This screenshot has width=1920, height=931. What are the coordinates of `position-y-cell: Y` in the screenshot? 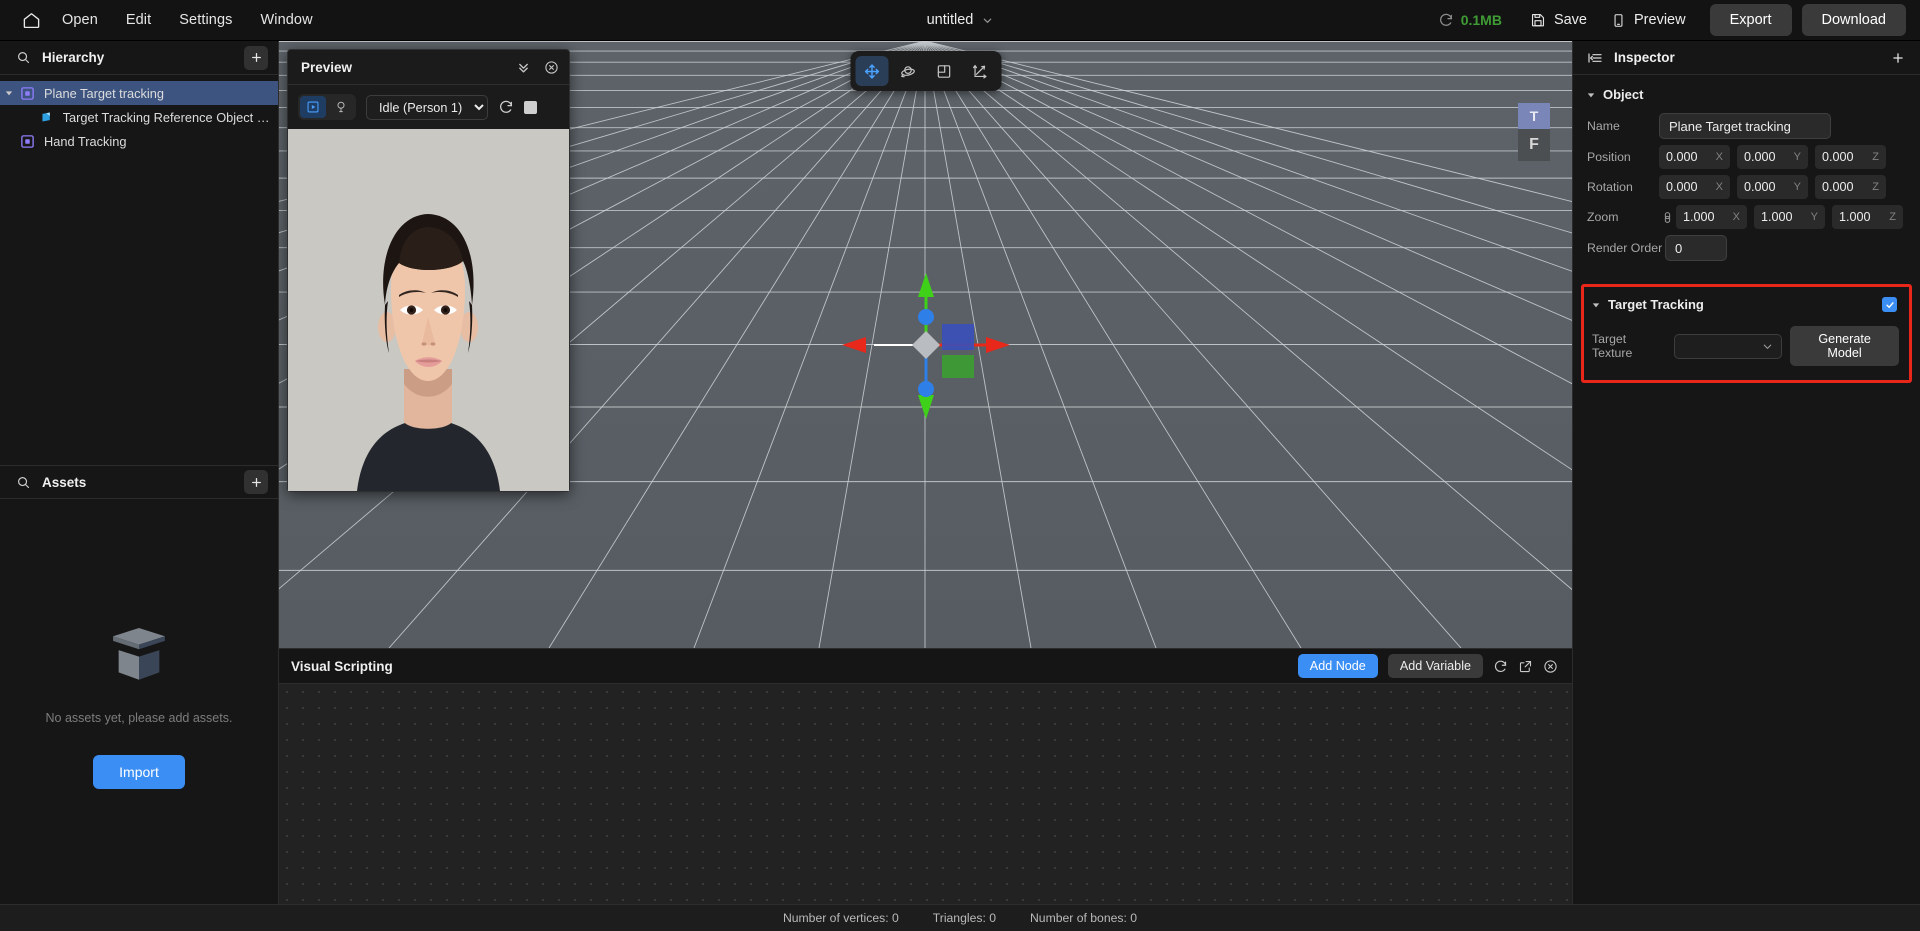 It's located at (1772, 157).